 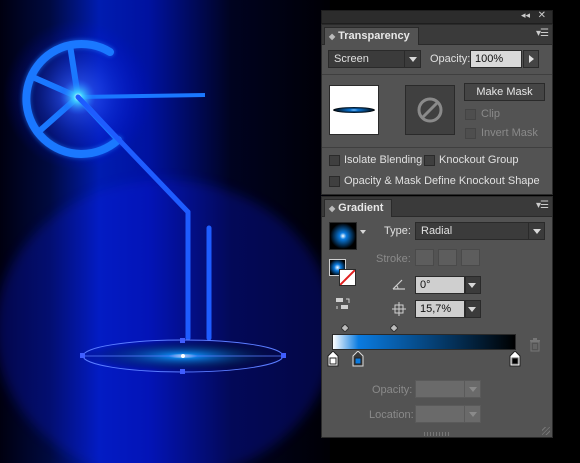 What do you see at coordinates (424, 257) in the screenshot?
I see `stroke-gradient-within-button` at bounding box center [424, 257].